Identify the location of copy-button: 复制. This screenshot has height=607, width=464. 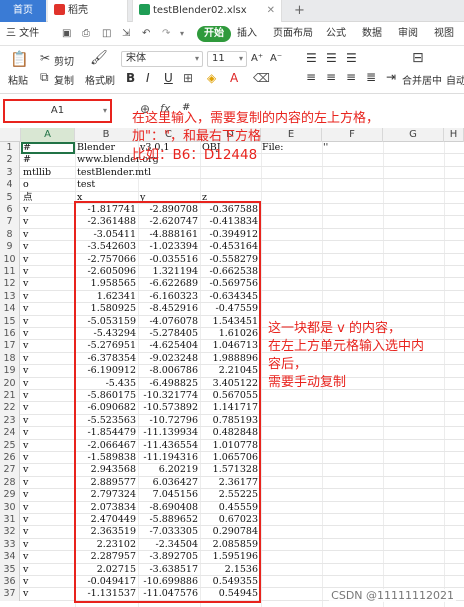
(64, 79).